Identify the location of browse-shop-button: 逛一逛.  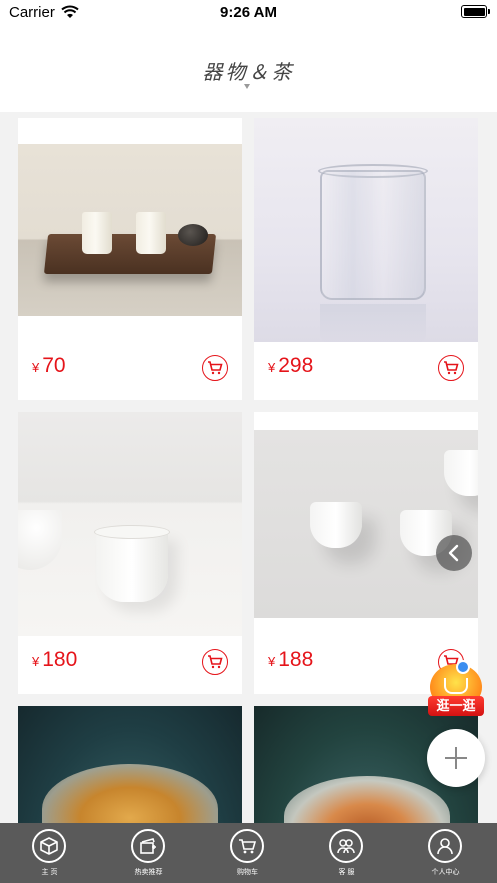
(456, 689).